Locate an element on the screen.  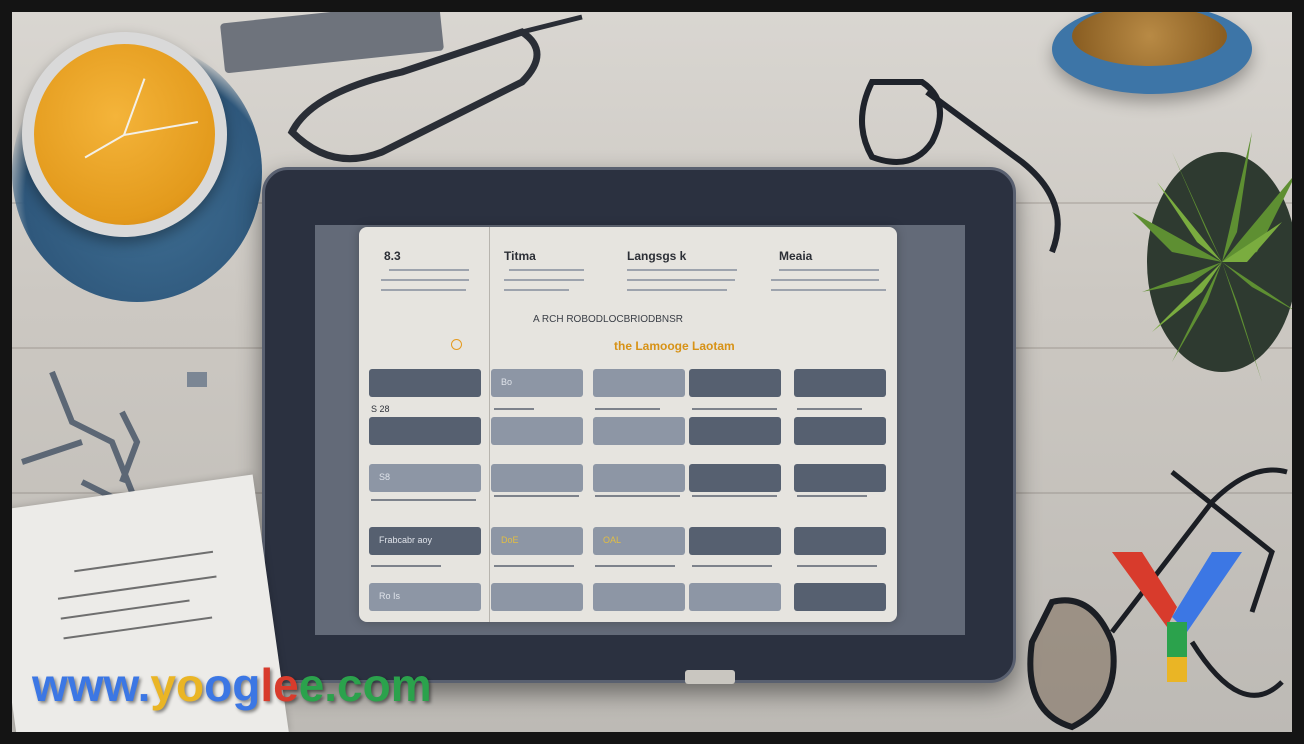
watermark-segment: www. is located at coordinates (91, 685).